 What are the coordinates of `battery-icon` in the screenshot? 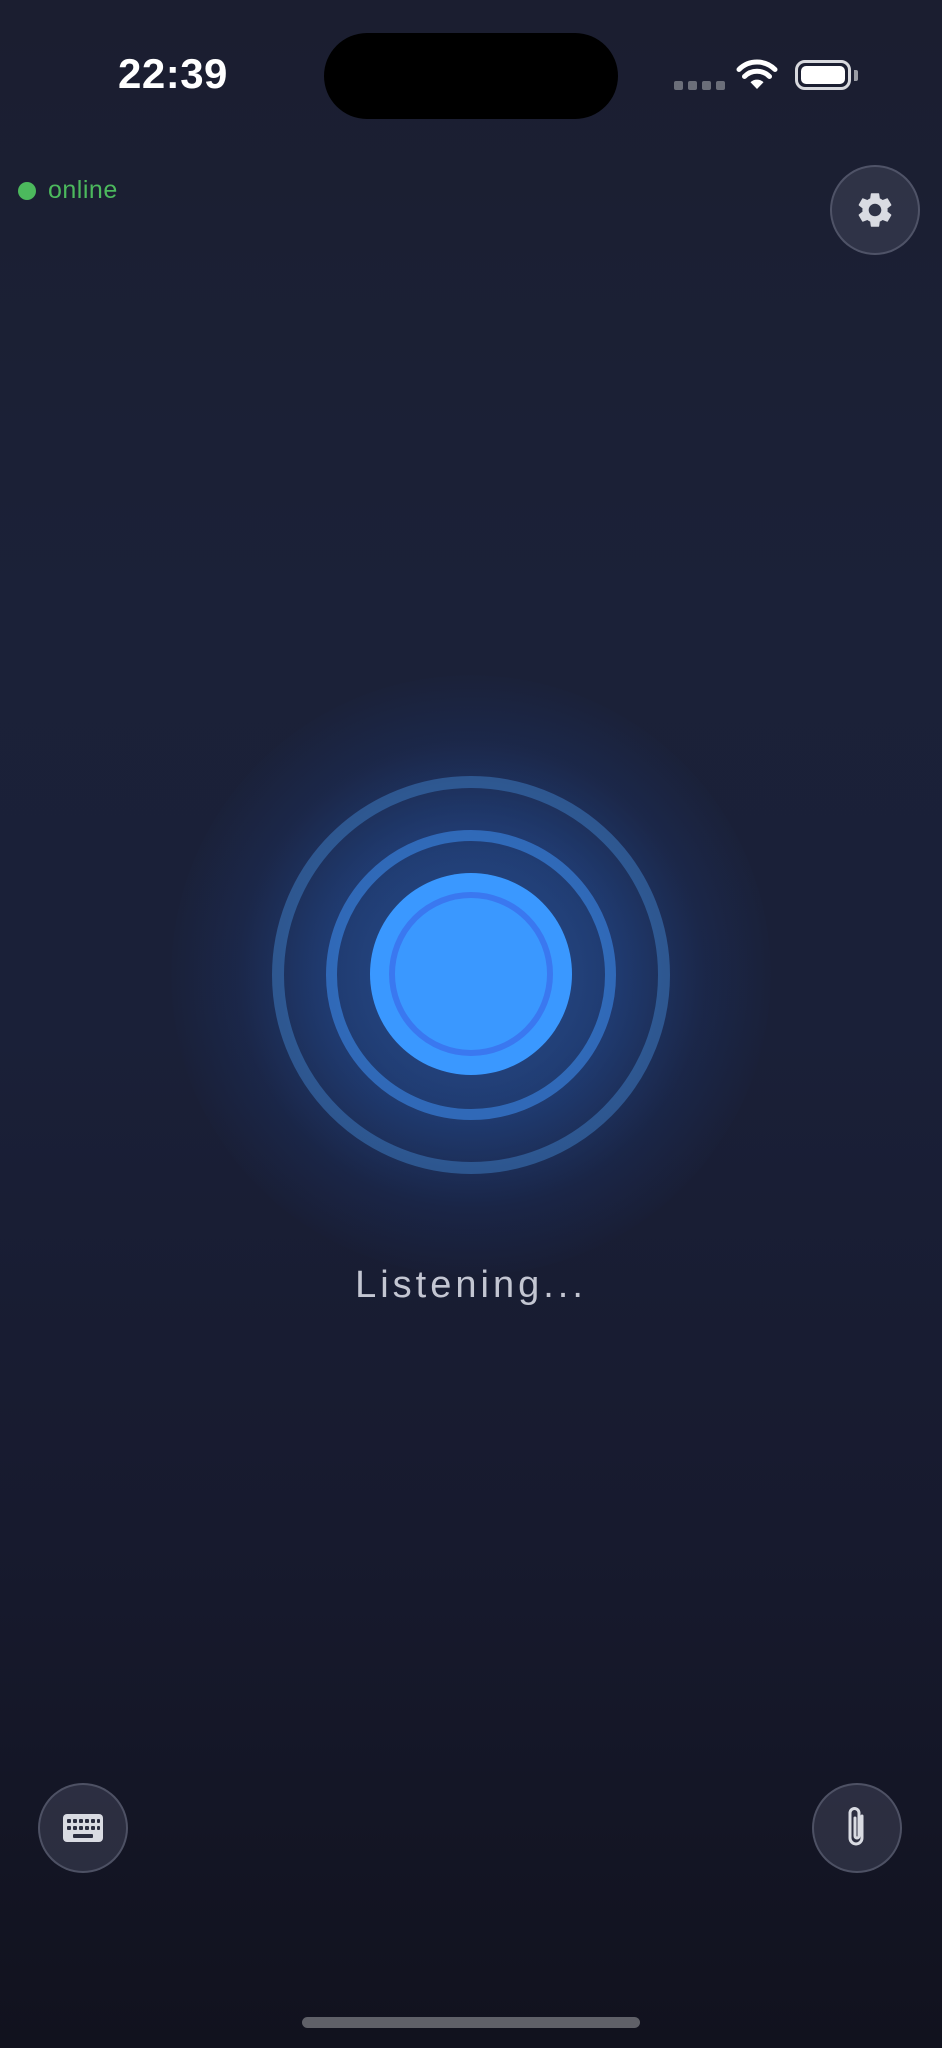 It's located at (823, 75).